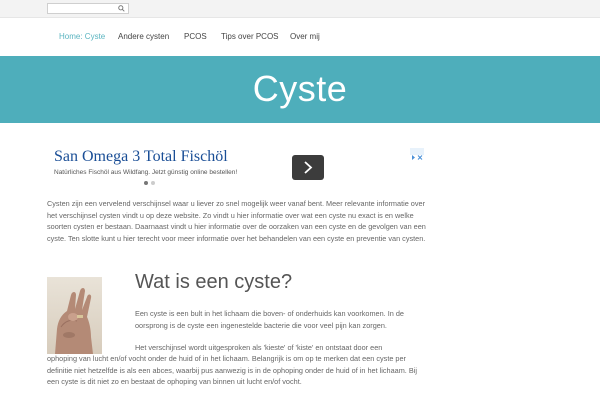 The height and width of the screenshot is (400, 600). What do you see at coordinates (141, 157) in the screenshot?
I see `ad-title: San Omega 3 Total Fischöl` at bounding box center [141, 157].